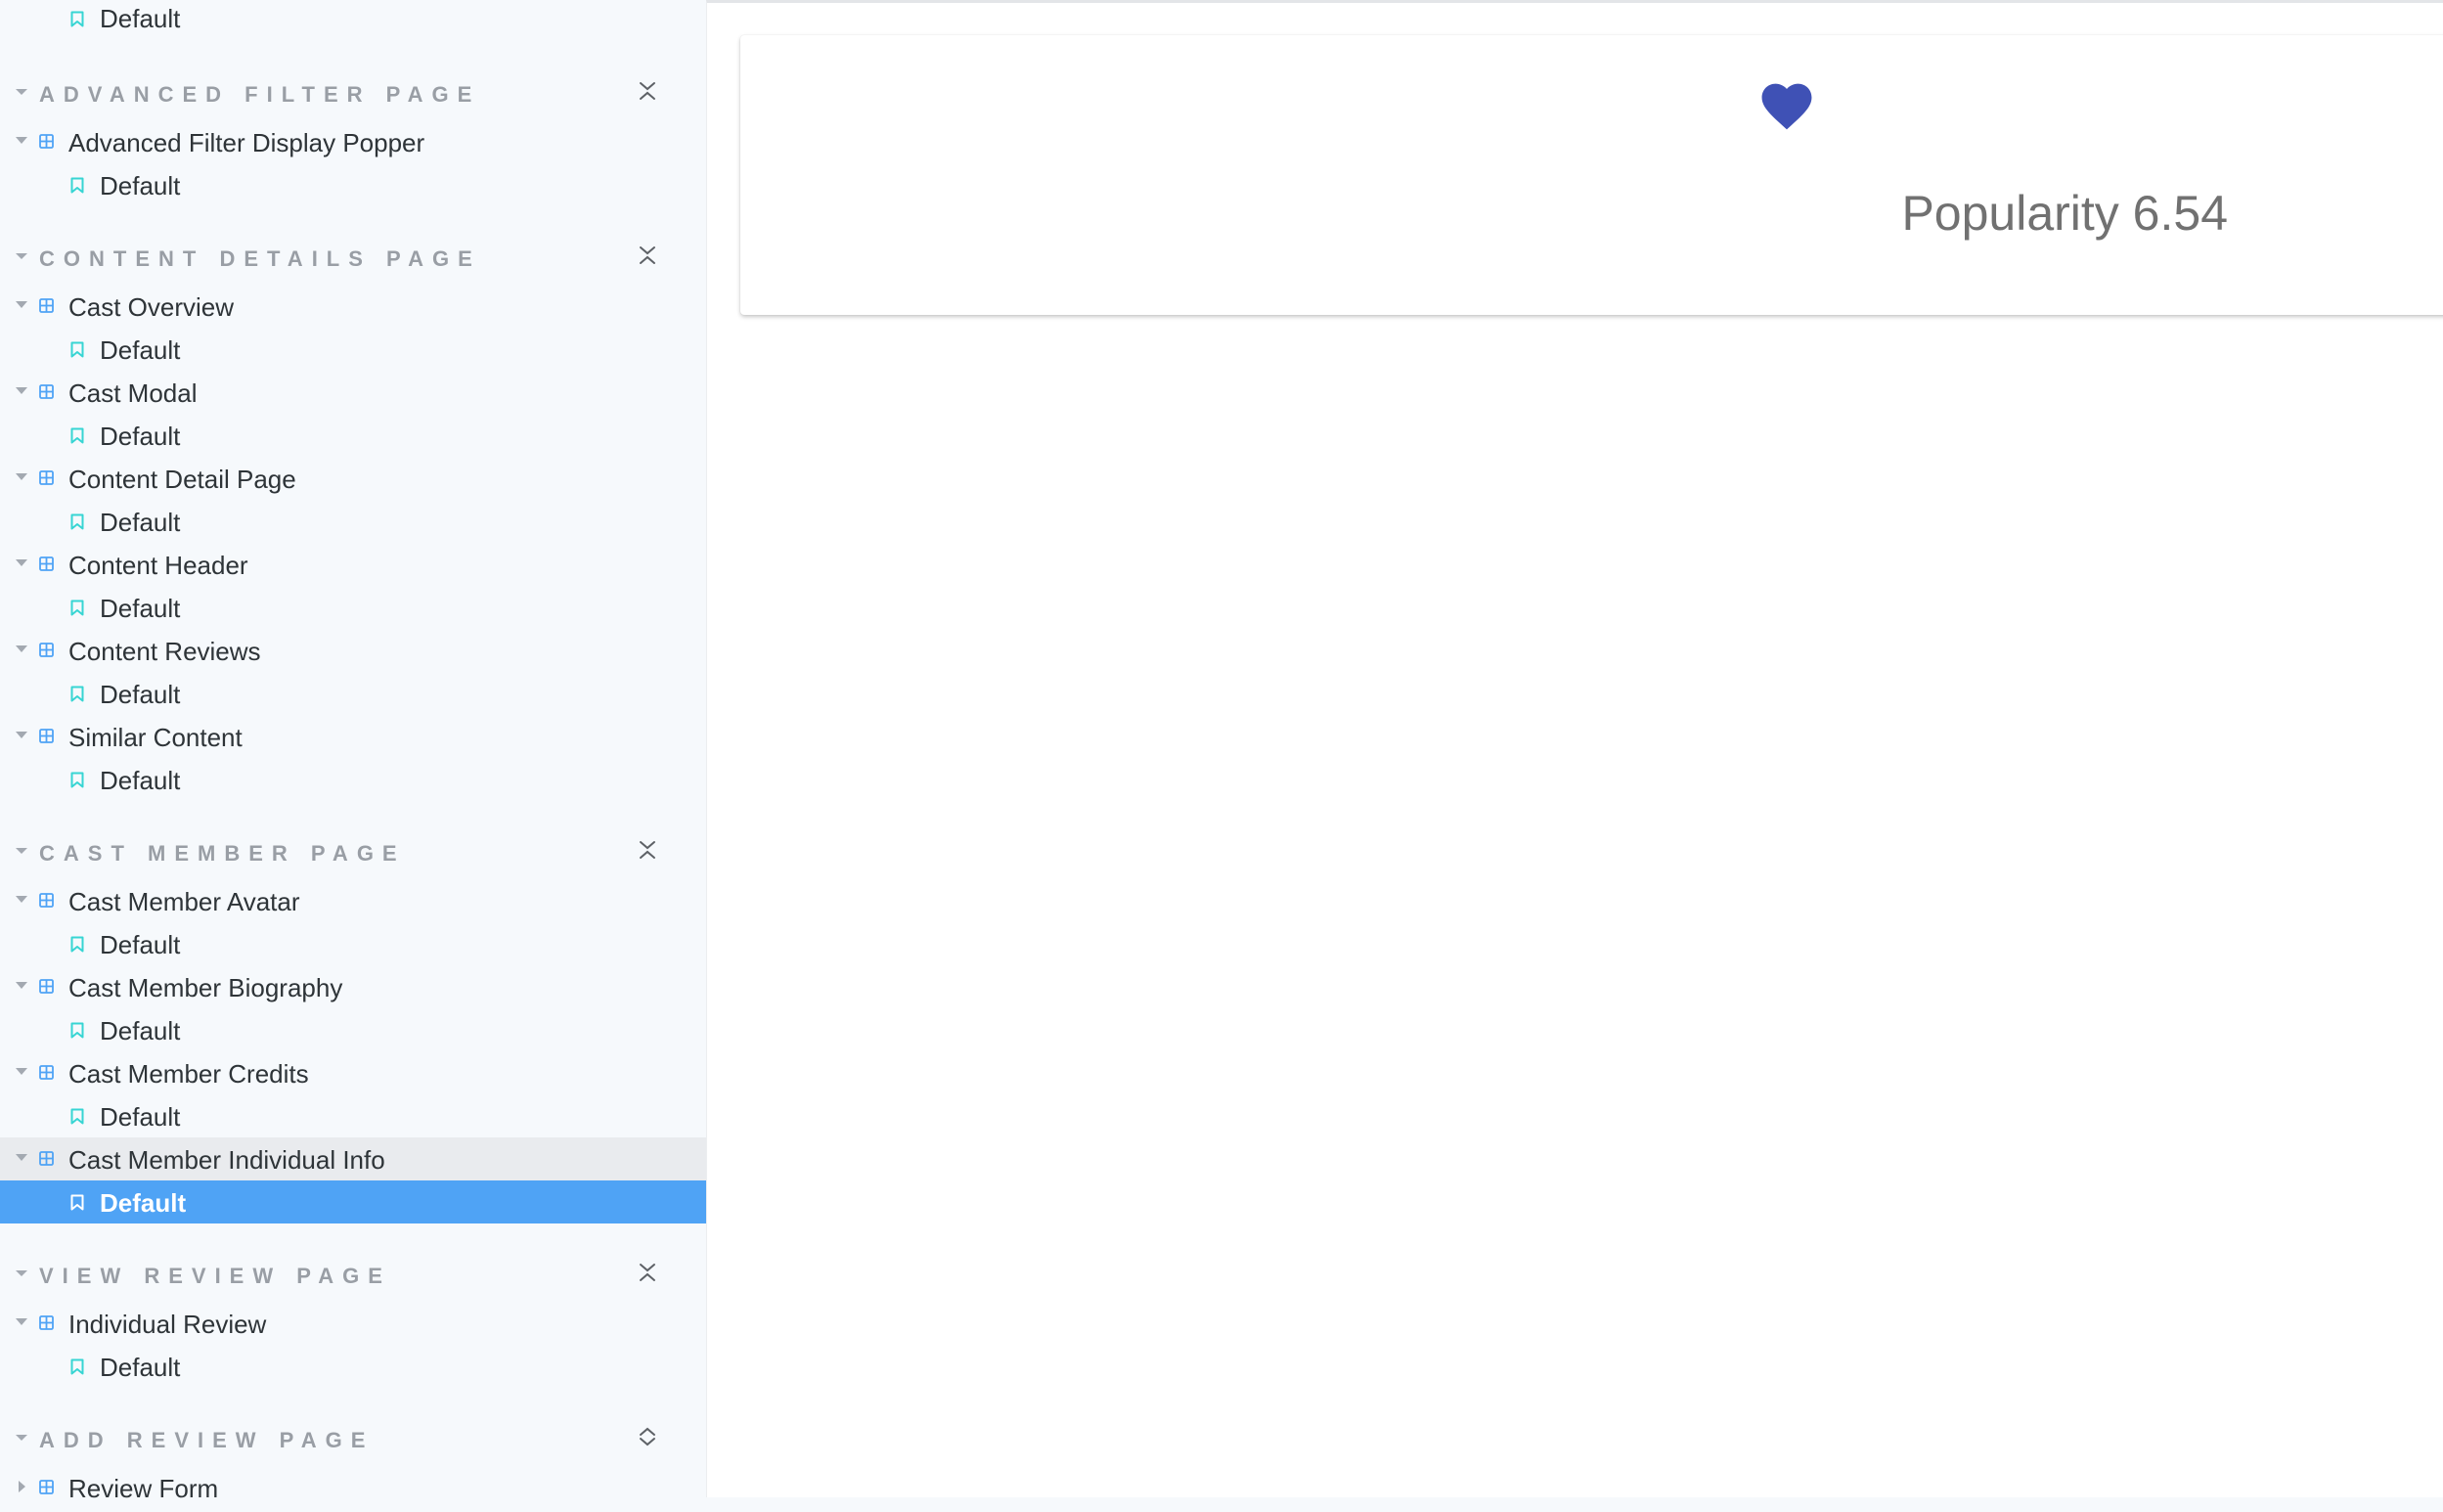  What do you see at coordinates (143, 1489) in the screenshot?
I see `component-label: Review Form` at bounding box center [143, 1489].